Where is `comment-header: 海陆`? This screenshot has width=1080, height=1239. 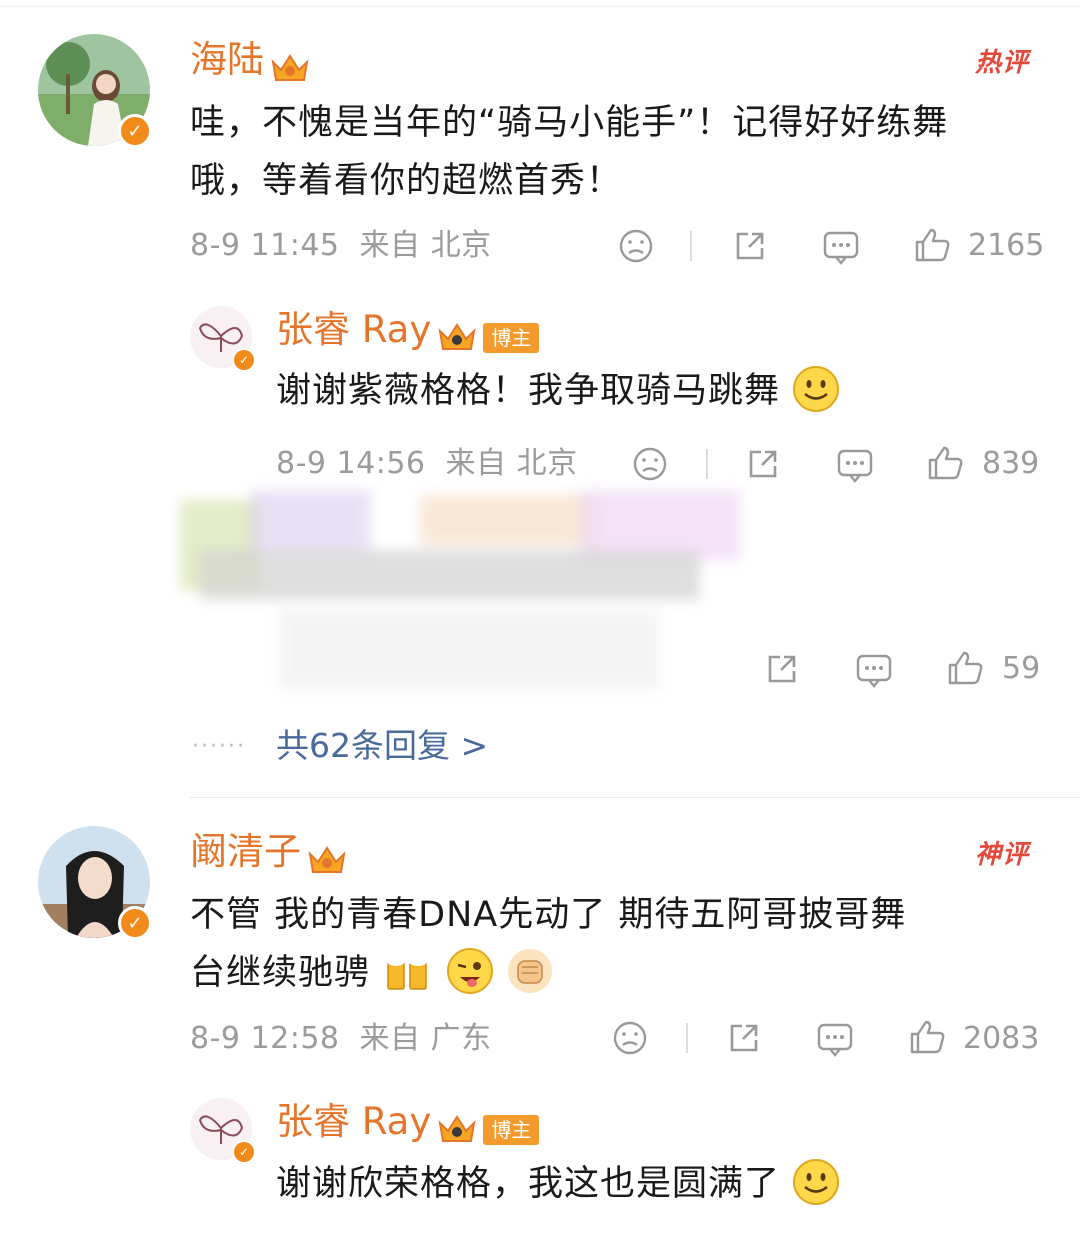 comment-header: 海陆 is located at coordinates (250, 62).